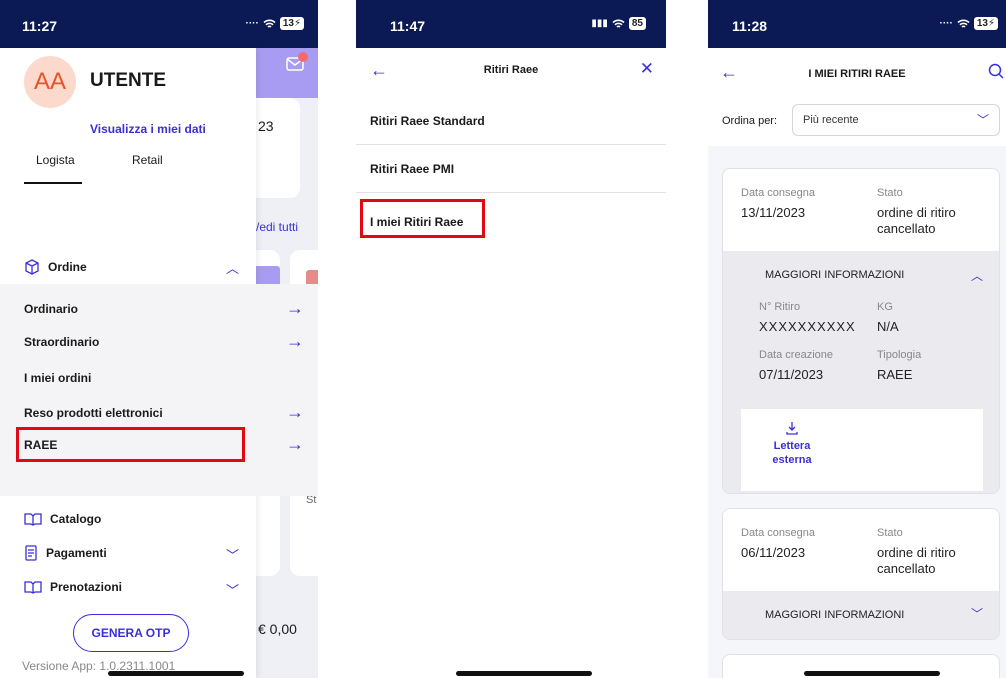 The height and width of the screenshot is (678, 1006). I want to click on close-icon: ✕, so click(647, 69).